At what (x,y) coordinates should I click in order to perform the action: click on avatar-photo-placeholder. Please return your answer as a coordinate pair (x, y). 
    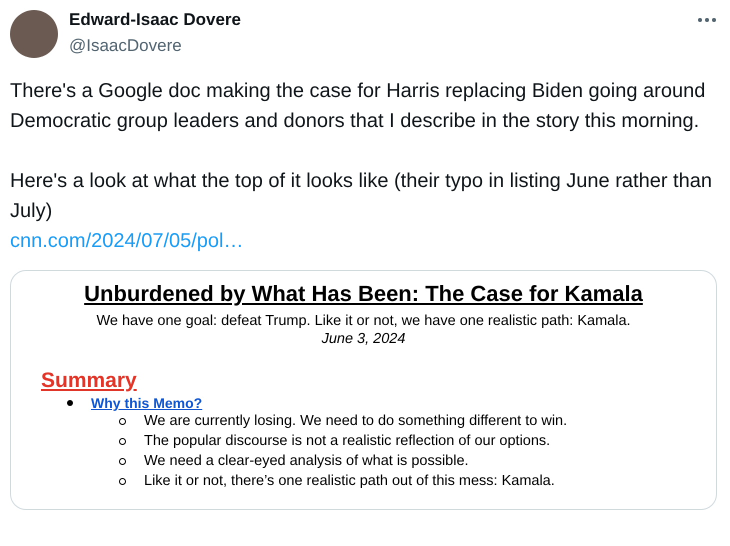
    Looking at the image, I should click on (34, 34).